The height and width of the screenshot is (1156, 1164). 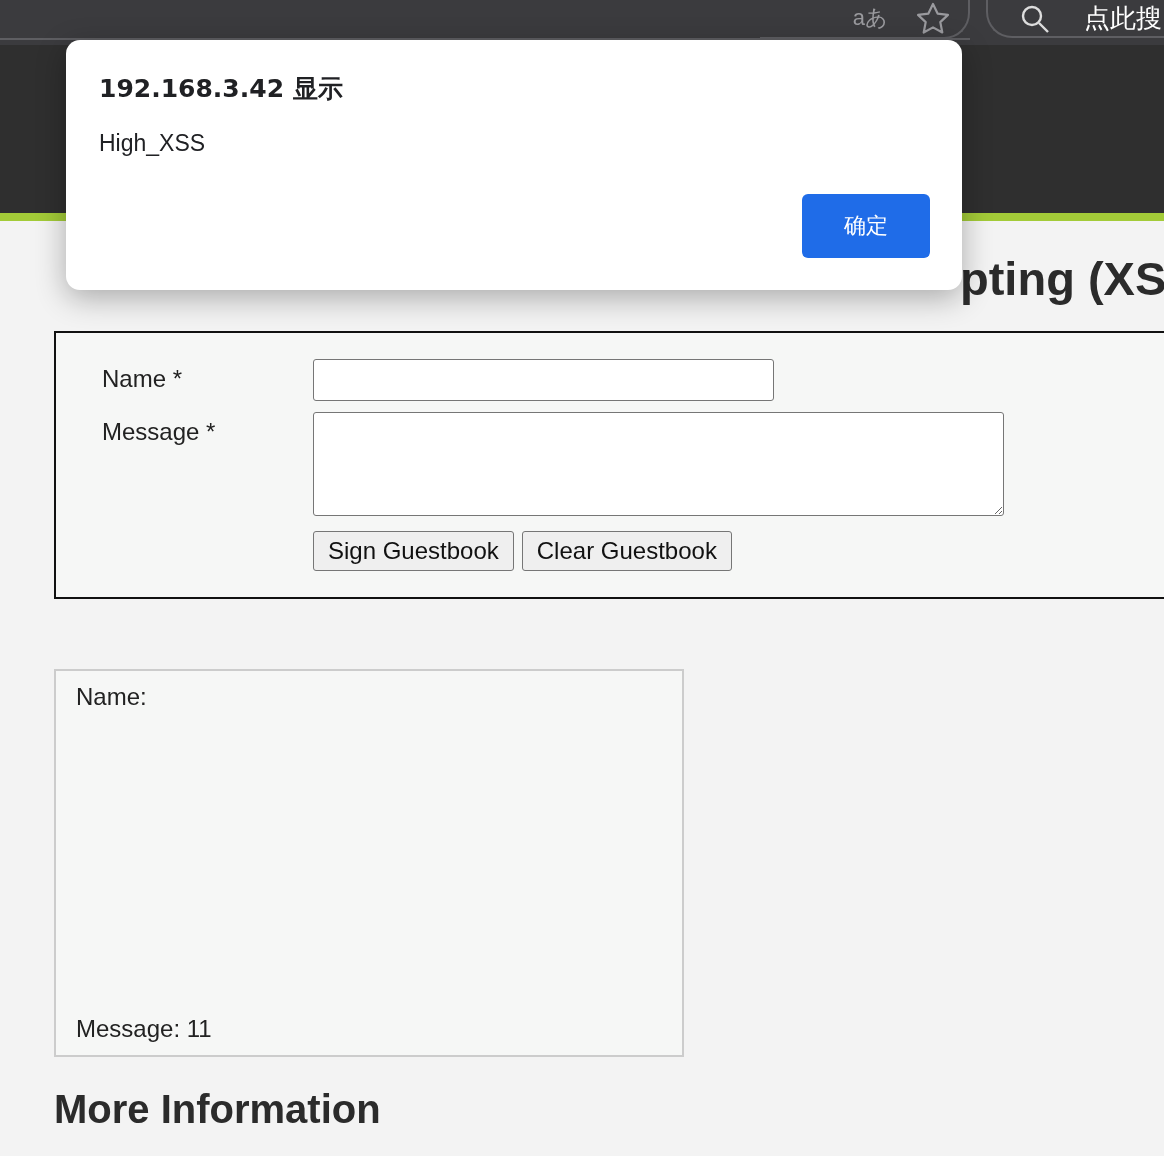 I want to click on field-label: Message *, so click(x=159, y=432).